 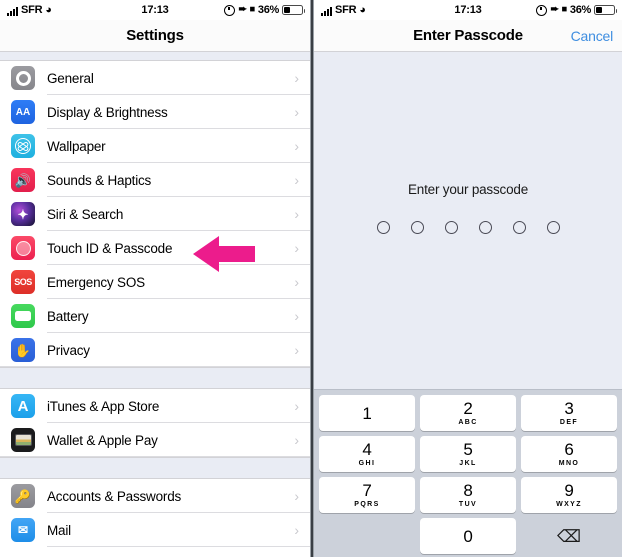 I want to click on key-6: 6 MNO, so click(x=569, y=454).